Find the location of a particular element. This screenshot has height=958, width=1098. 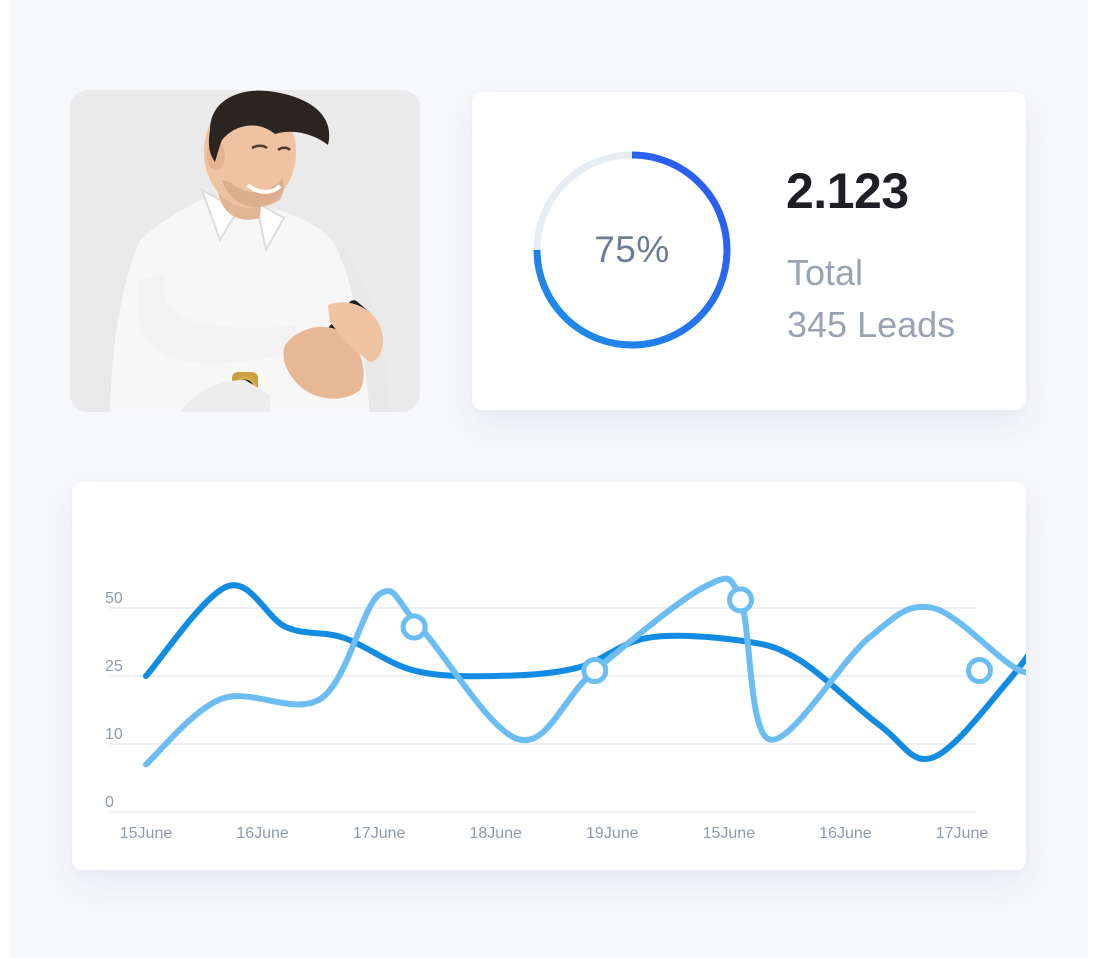

progress-ring: 75% is located at coordinates (632, 250).